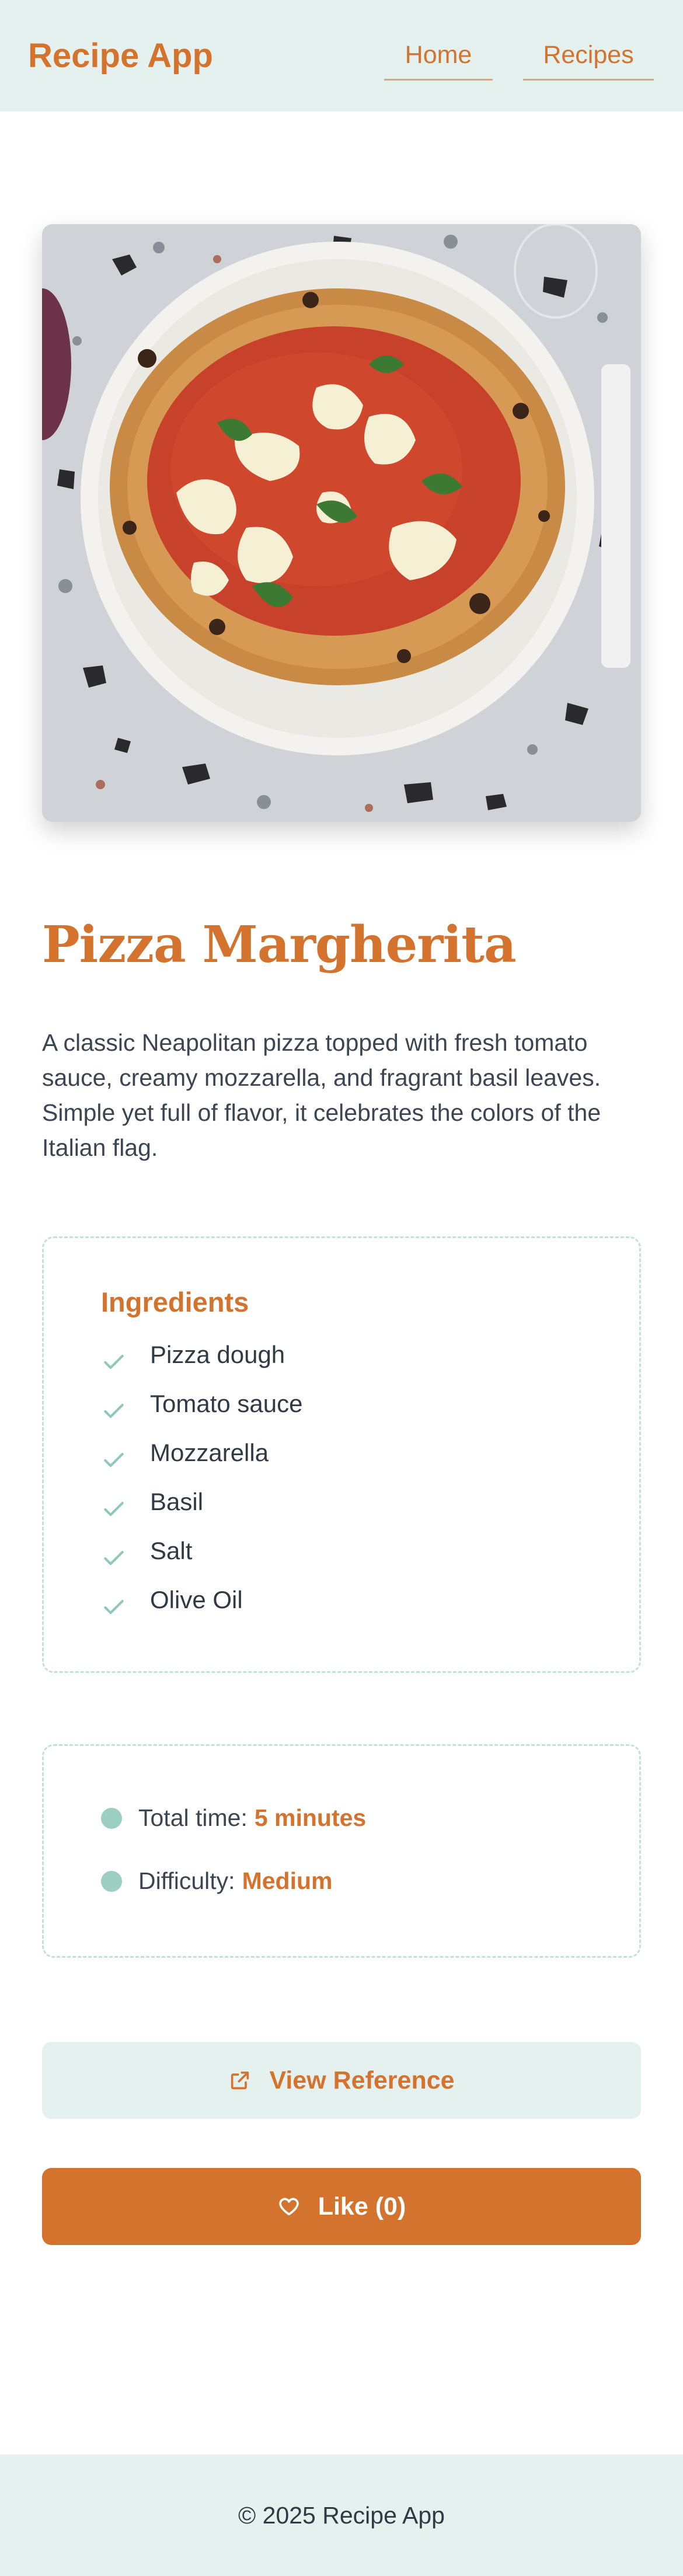  Describe the element at coordinates (341, 1851) in the screenshot. I see `recipe-info-card: Total time: 5 minutes Difficulty: Medium` at that location.